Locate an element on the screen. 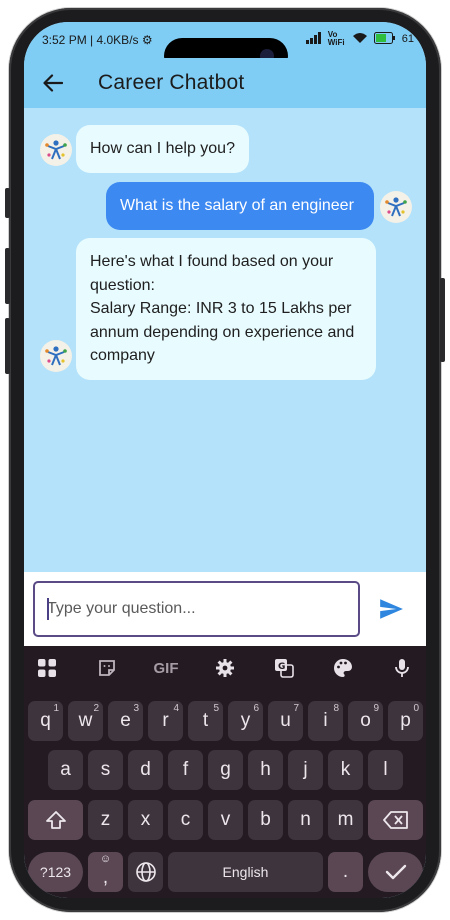 This screenshot has height=920, width=450. key-hint: 1 is located at coordinates (56, 708).